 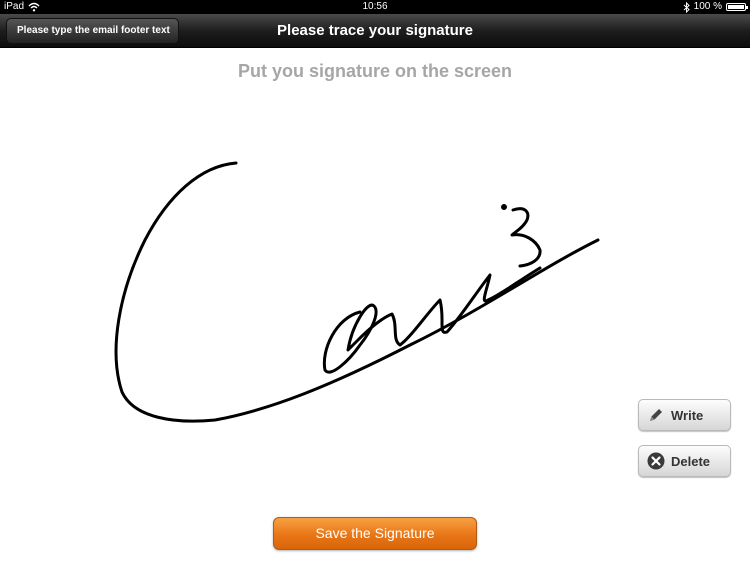 What do you see at coordinates (691, 461) in the screenshot?
I see `delete-button-label: Delete` at bounding box center [691, 461].